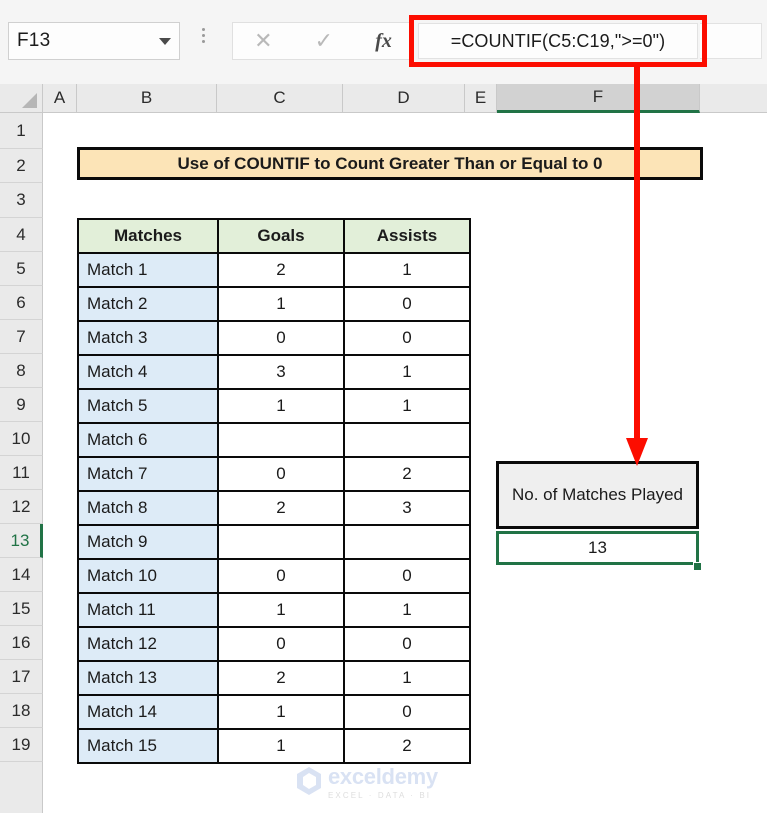 The width and height of the screenshot is (767, 813). Describe the element at coordinates (148, 576) in the screenshot. I see `cell-match-label: Match 10` at that location.